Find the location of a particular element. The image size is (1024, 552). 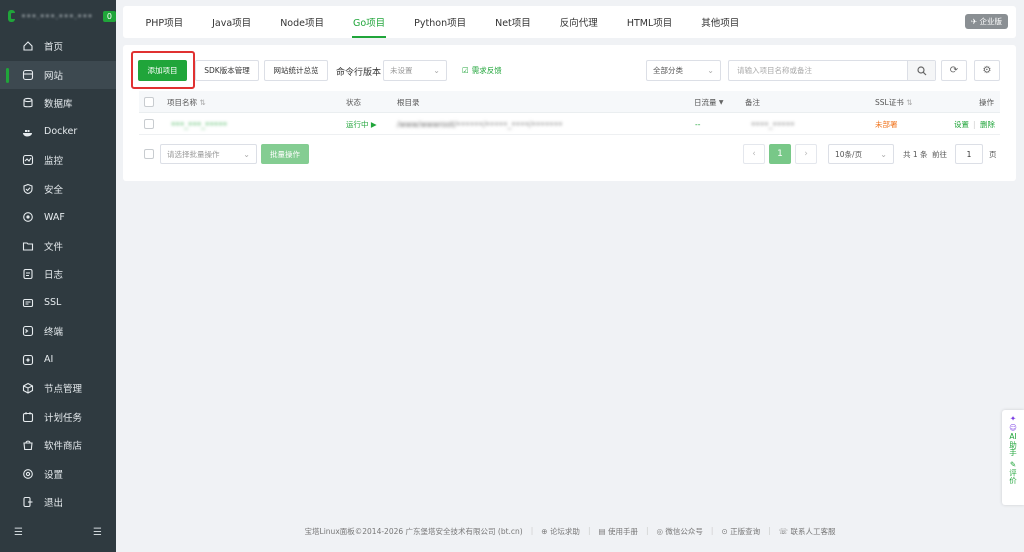

feedback-link: ☑ 需求反馈 is located at coordinates (482, 70).